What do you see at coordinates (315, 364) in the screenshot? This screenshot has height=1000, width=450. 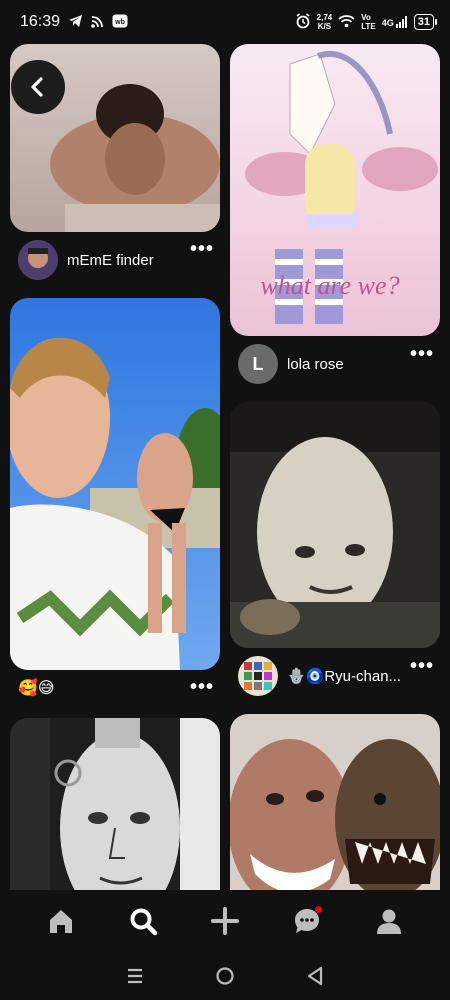 I see `author-name: lola rose` at bounding box center [315, 364].